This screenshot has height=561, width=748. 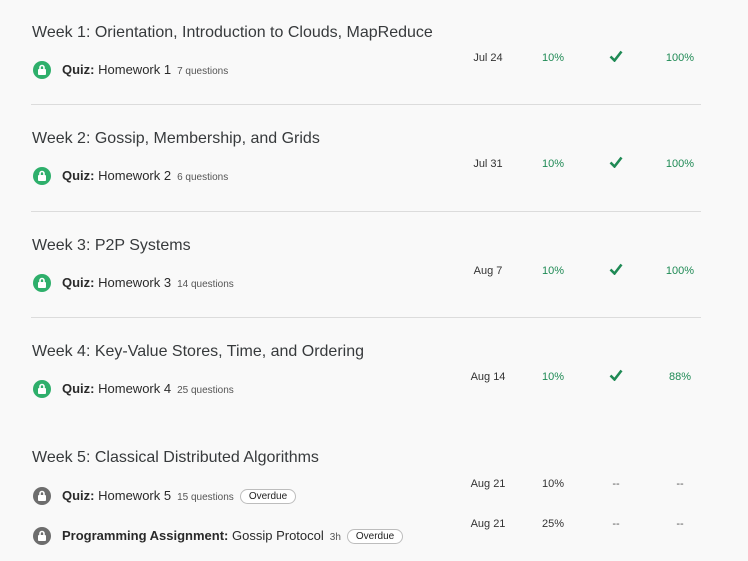 I want to click on item-meta: 6 questions, so click(x=203, y=177).